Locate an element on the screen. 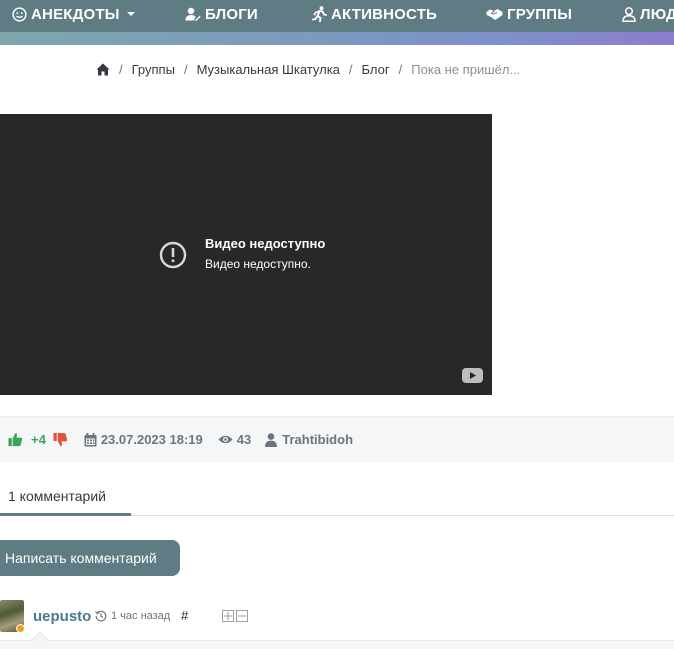 The image size is (674, 649). header-gradient-bar is located at coordinates (337, 38).